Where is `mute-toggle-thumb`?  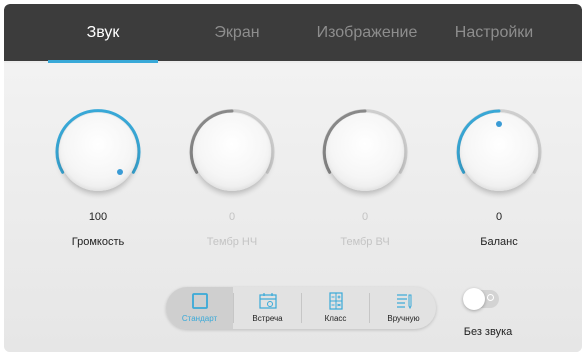
mute-toggle-thumb is located at coordinates (474, 299).